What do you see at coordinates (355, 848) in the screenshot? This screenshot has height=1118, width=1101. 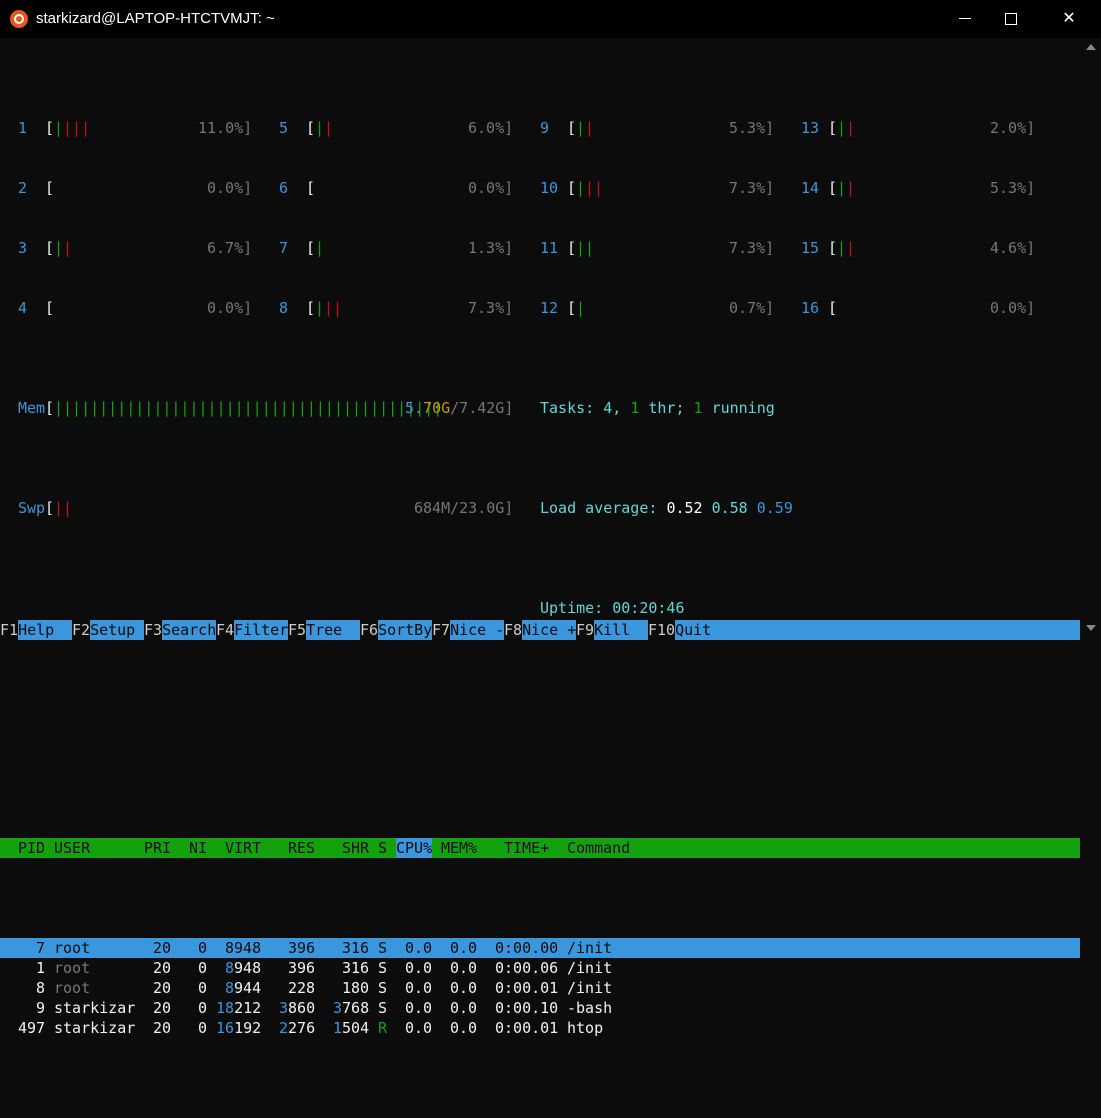 I see `col-shr: SHR` at bounding box center [355, 848].